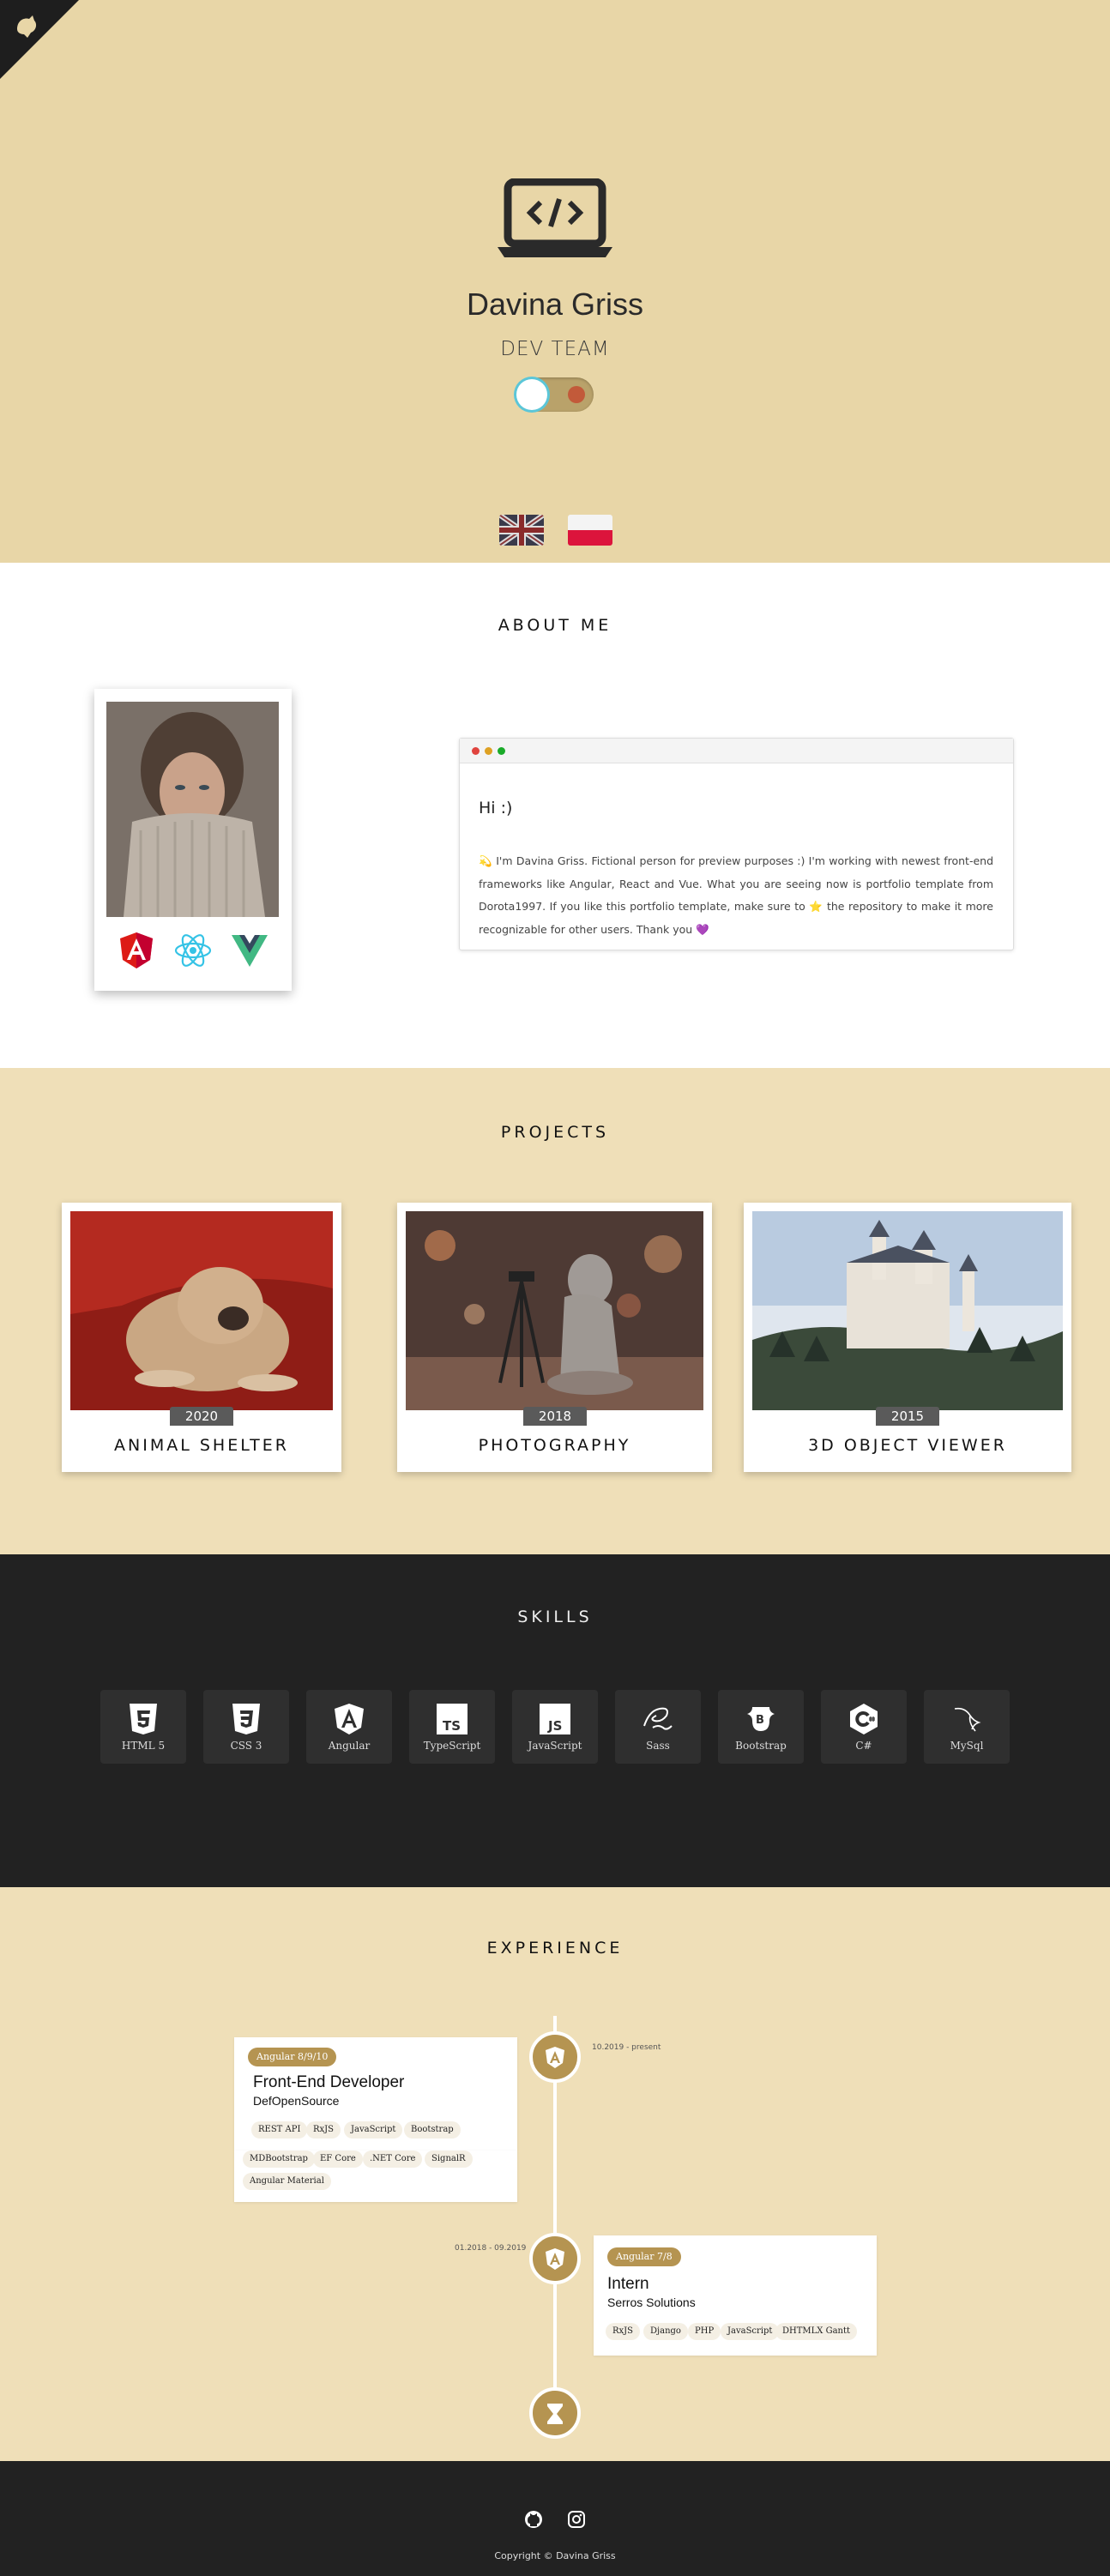 The width and height of the screenshot is (1110, 2576). What do you see at coordinates (555, 1726) in the screenshot?
I see `svg-text: JS` at bounding box center [555, 1726].